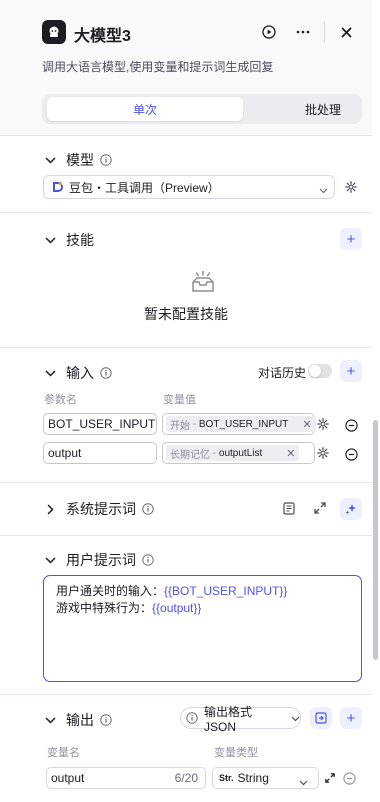 This screenshot has width=380, height=802. I want to click on variable-name: BOT_USER_INPUT, so click(243, 424).